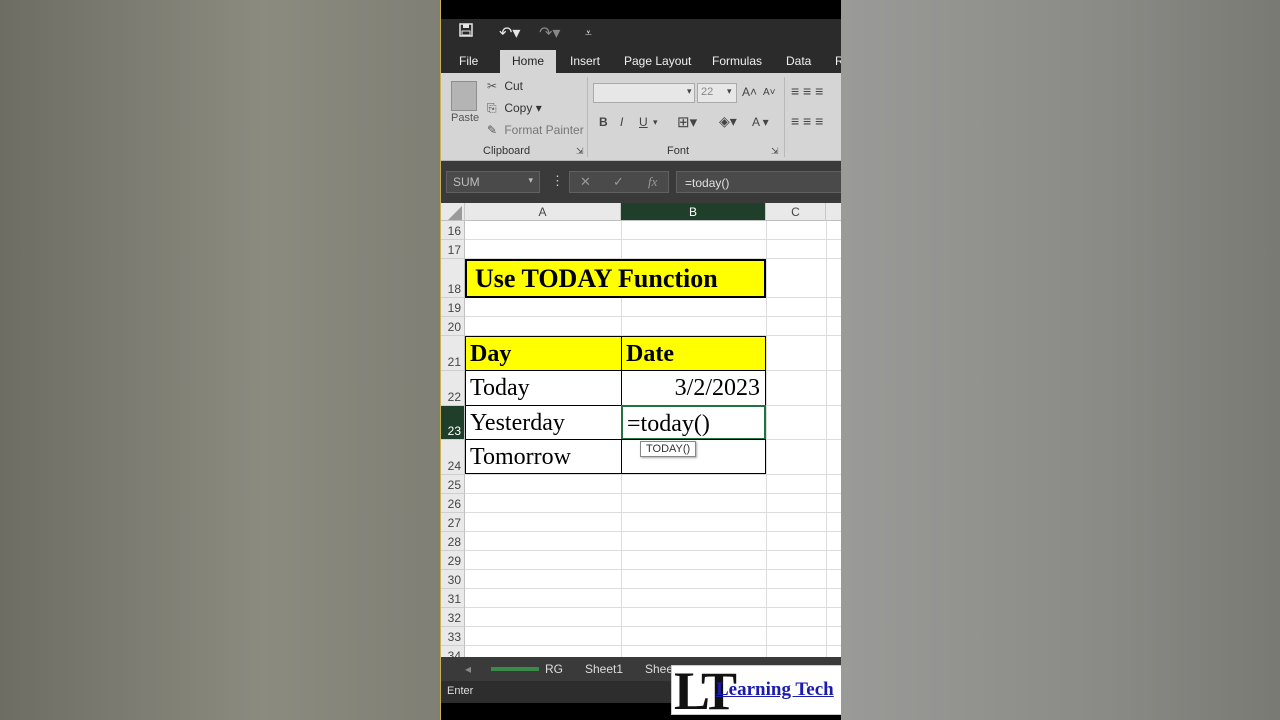 This screenshot has height=720, width=1280. Describe the element at coordinates (453, 212) in the screenshot. I see `select-all-corner` at that location.